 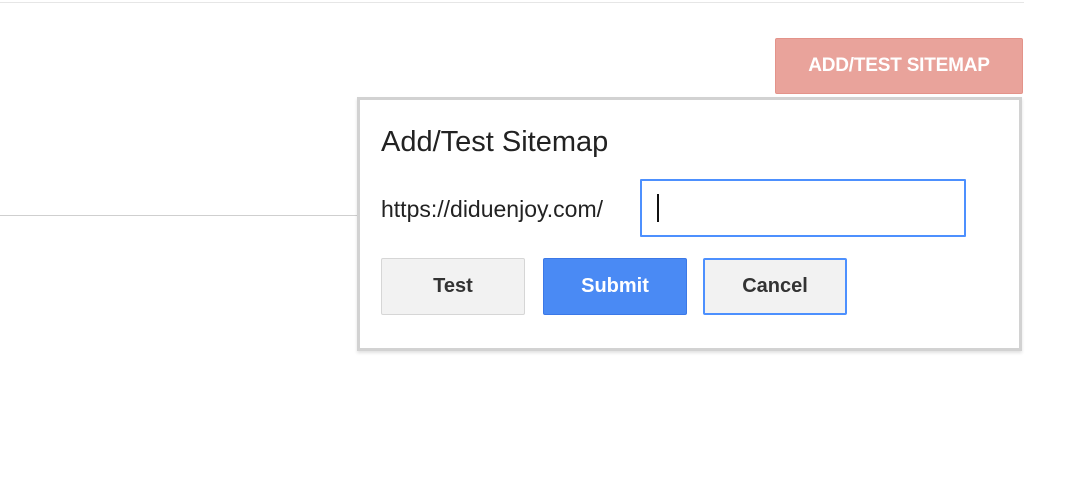 I want to click on dialog-title: Add/Test Sitemap, so click(x=495, y=142).